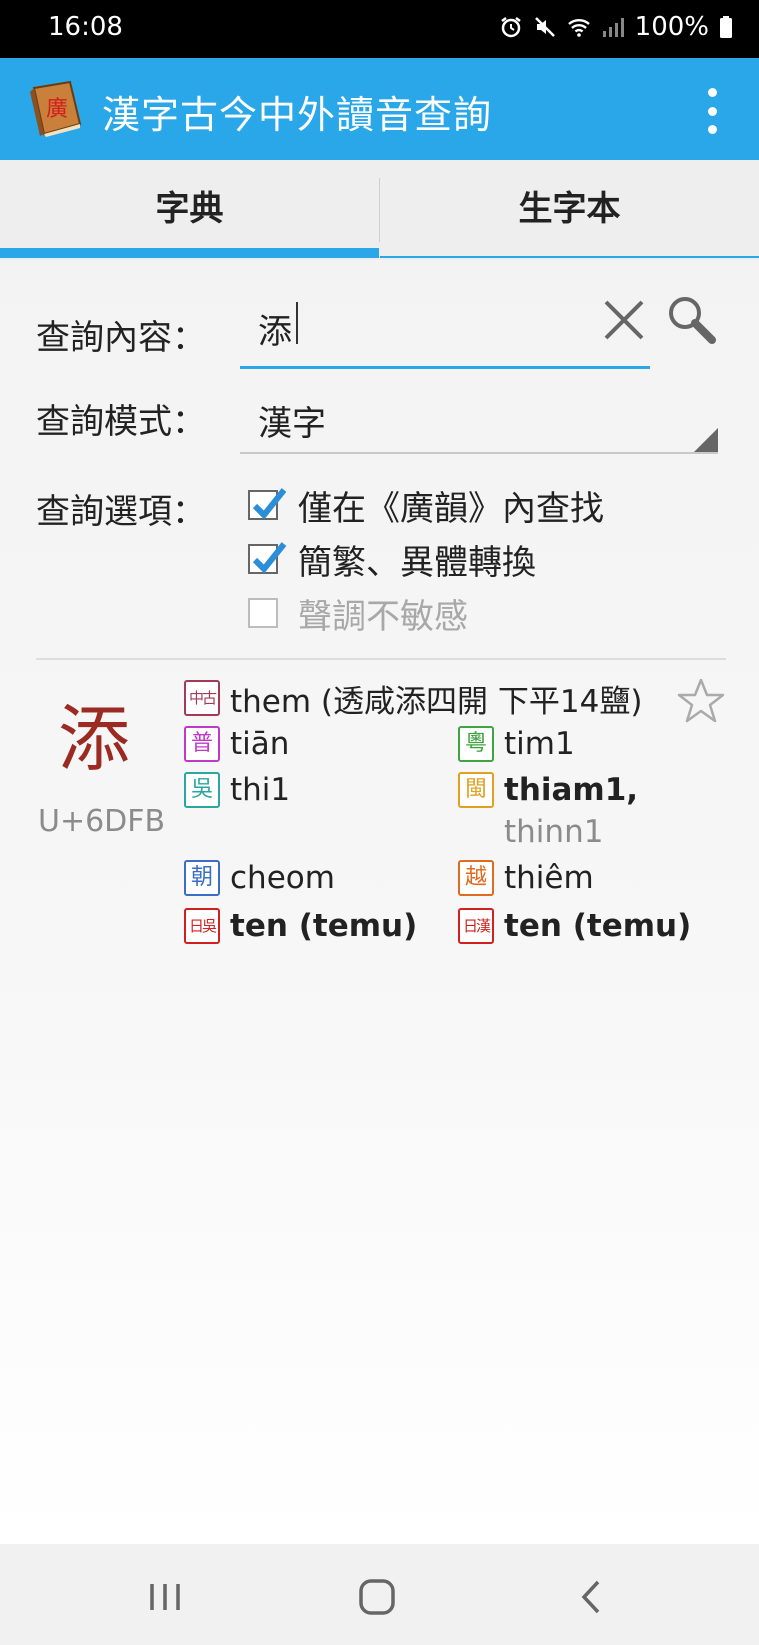 The width and height of the screenshot is (759, 1645). Describe the element at coordinates (263, 613) in the screenshot. I see `checkbox-unchecked-icon` at that location.